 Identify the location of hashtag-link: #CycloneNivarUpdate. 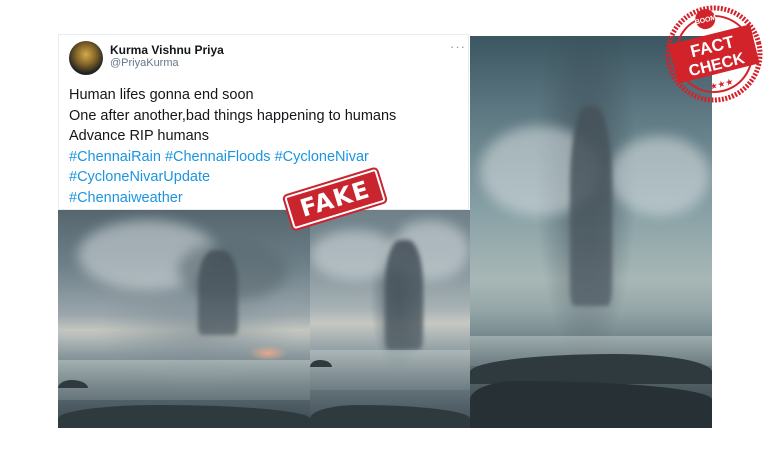
(139, 177).